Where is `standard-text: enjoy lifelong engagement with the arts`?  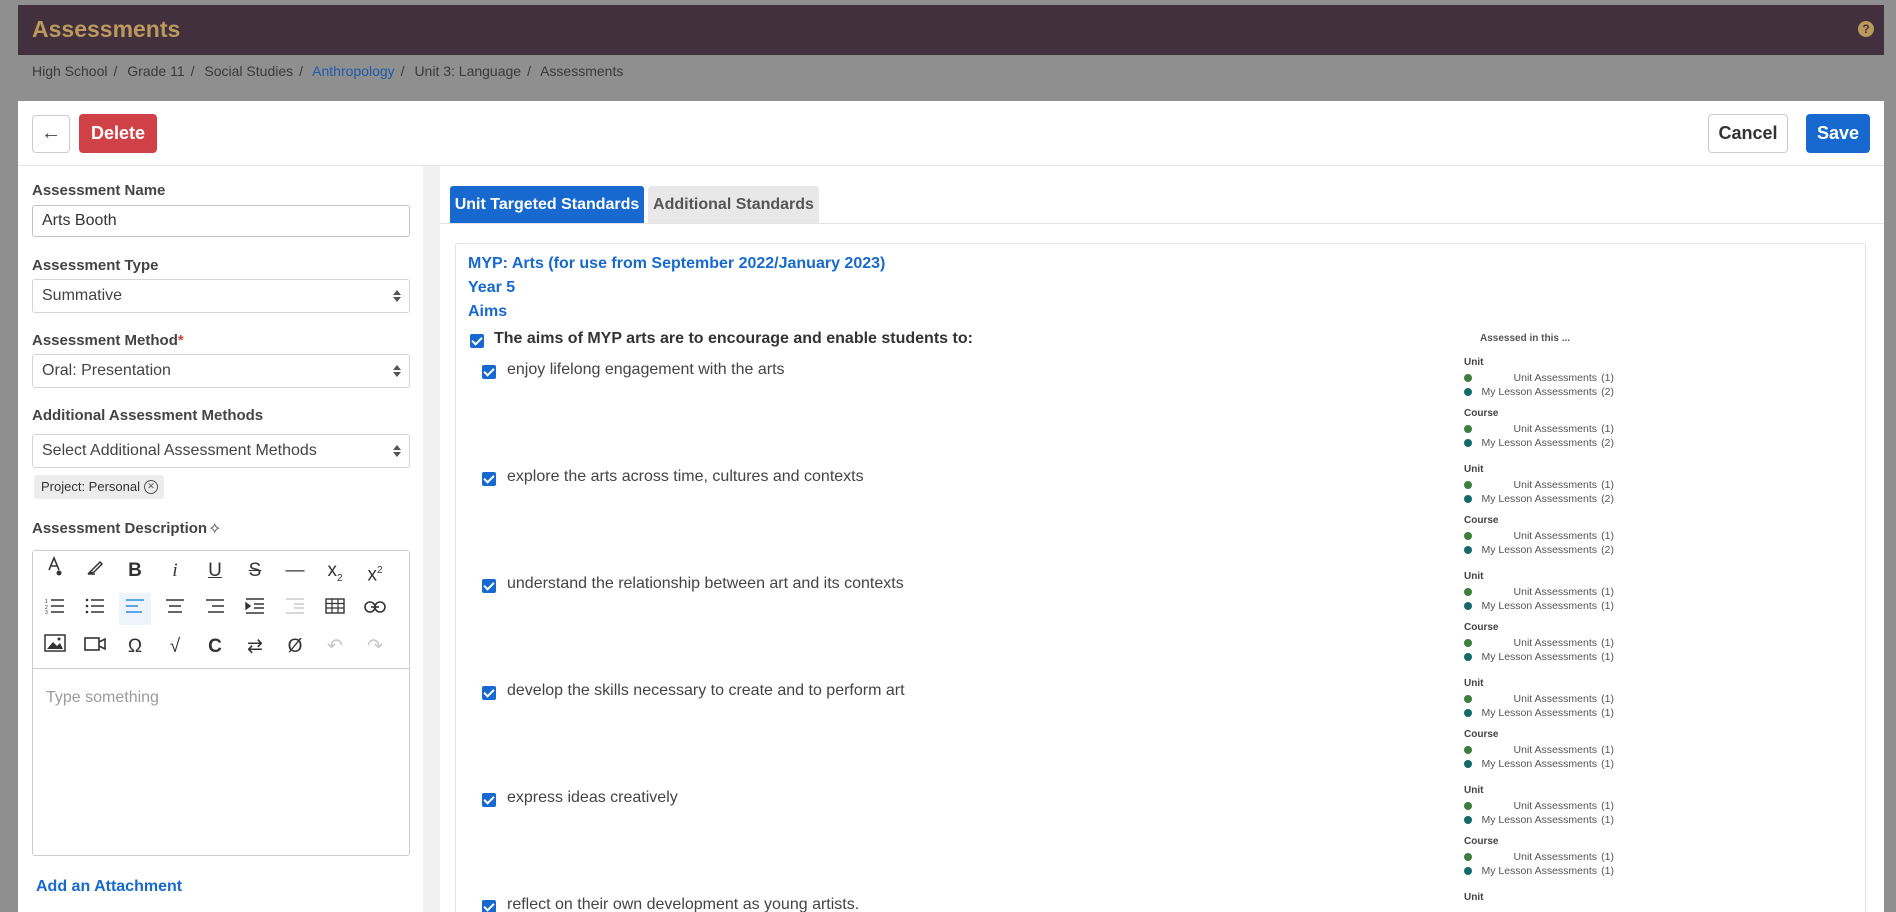
standard-text: enjoy lifelong engagement with the arts is located at coordinates (646, 369).